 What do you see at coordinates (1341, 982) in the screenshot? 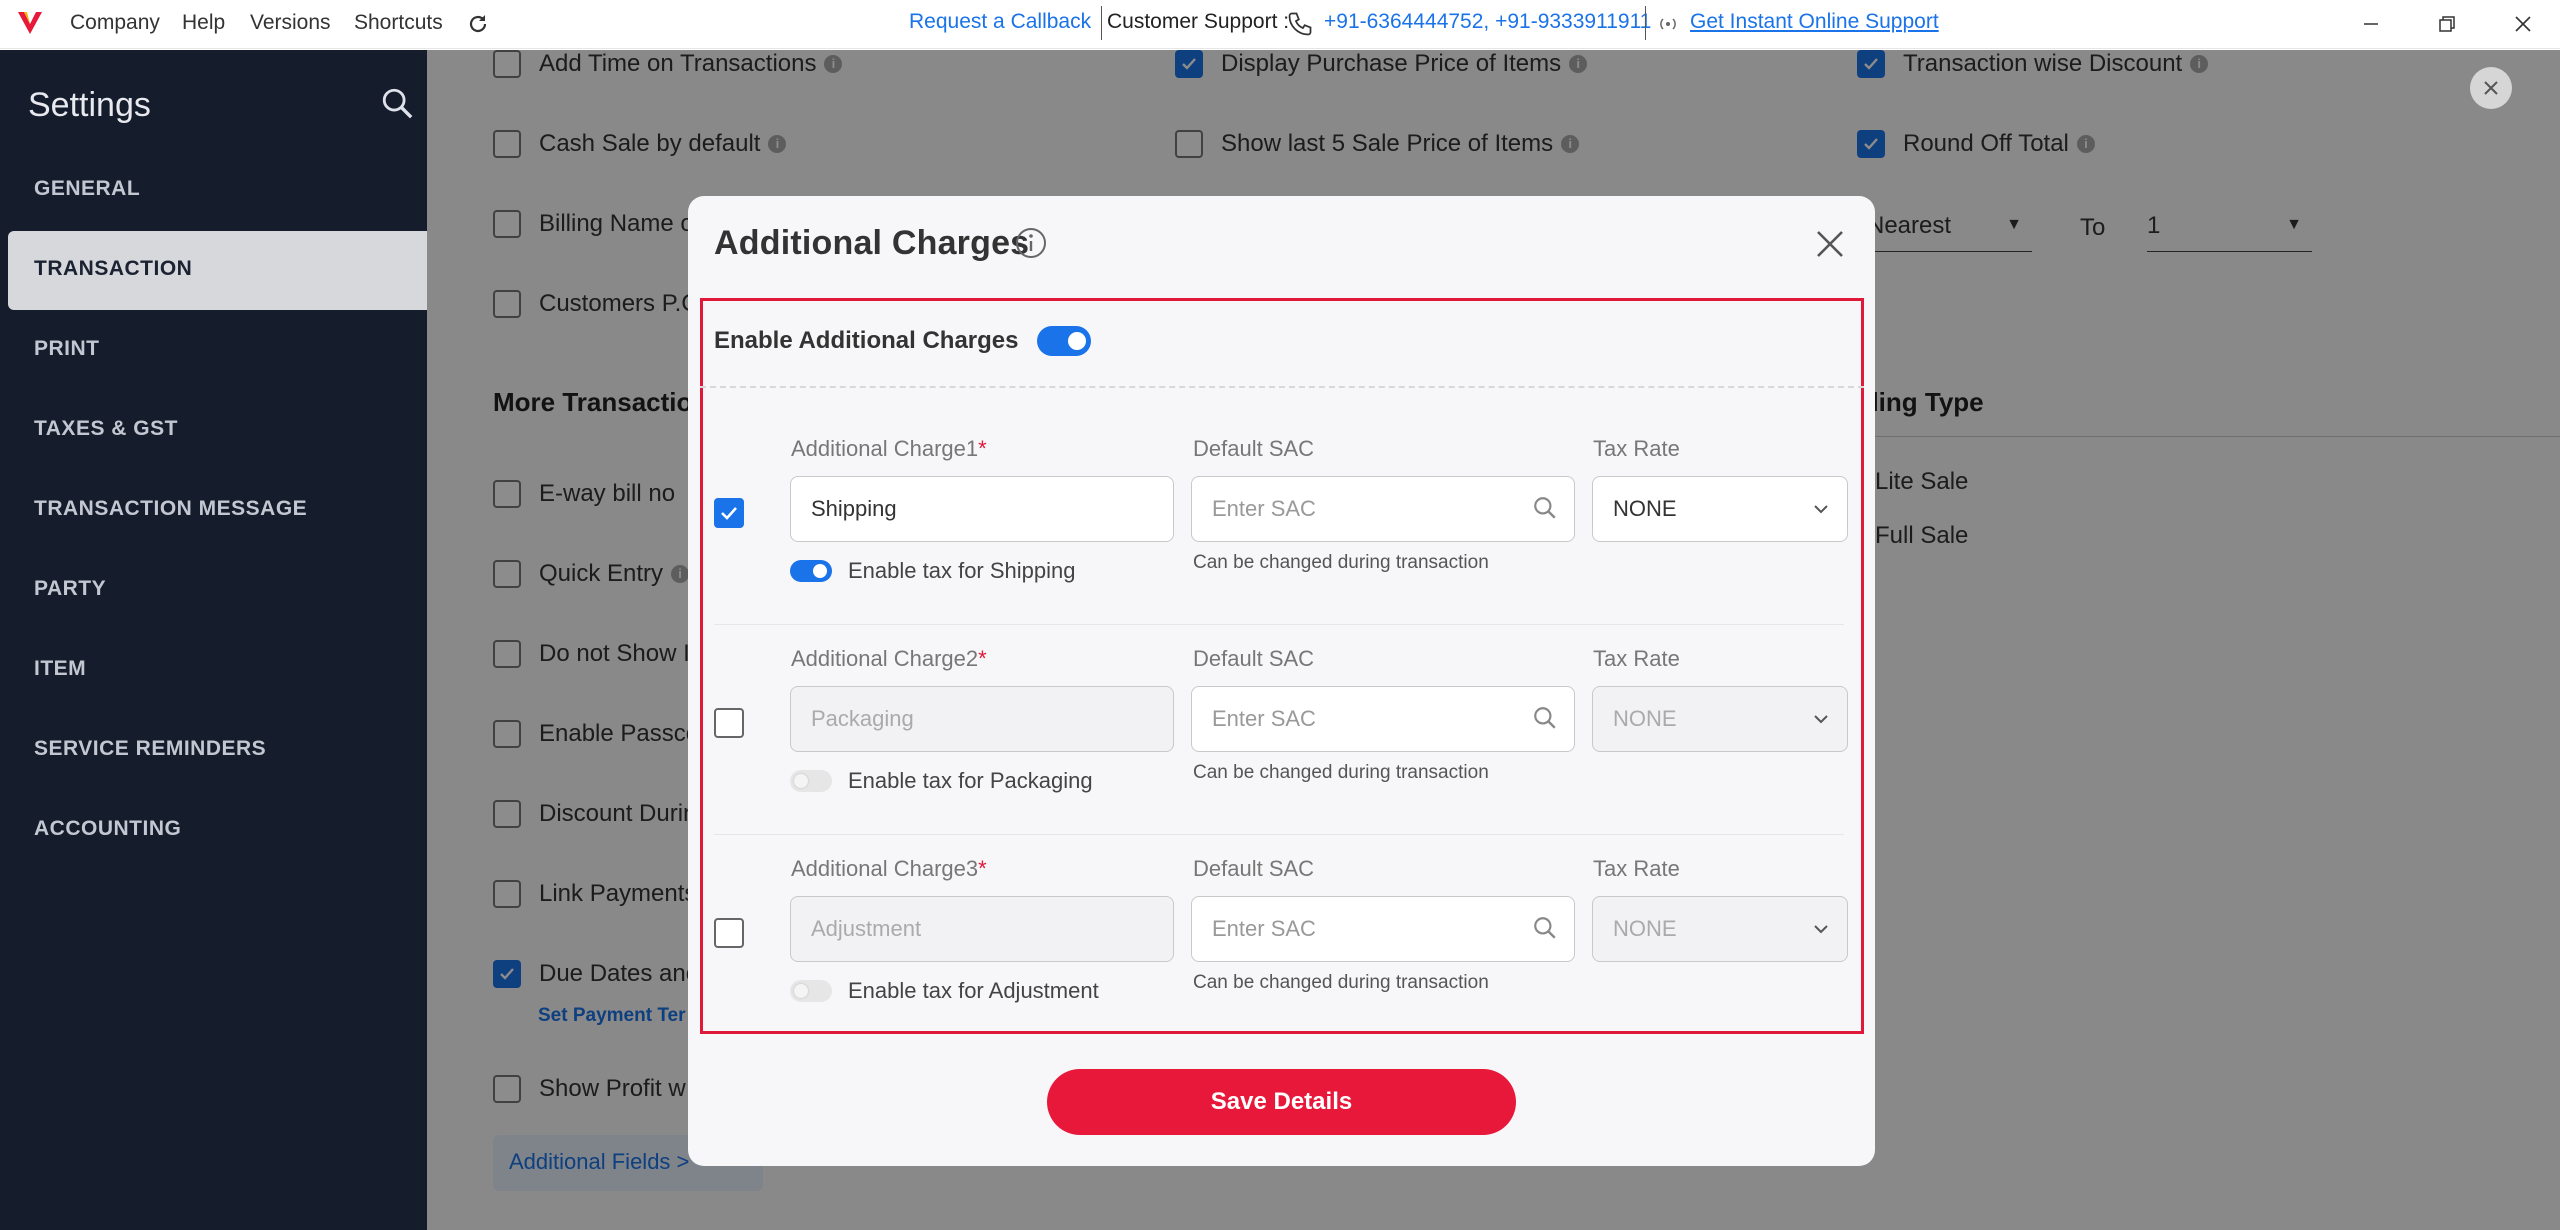
I see `charge-3-sac-hint: Can be changed during transaction` at bounding box center [1341, 982].